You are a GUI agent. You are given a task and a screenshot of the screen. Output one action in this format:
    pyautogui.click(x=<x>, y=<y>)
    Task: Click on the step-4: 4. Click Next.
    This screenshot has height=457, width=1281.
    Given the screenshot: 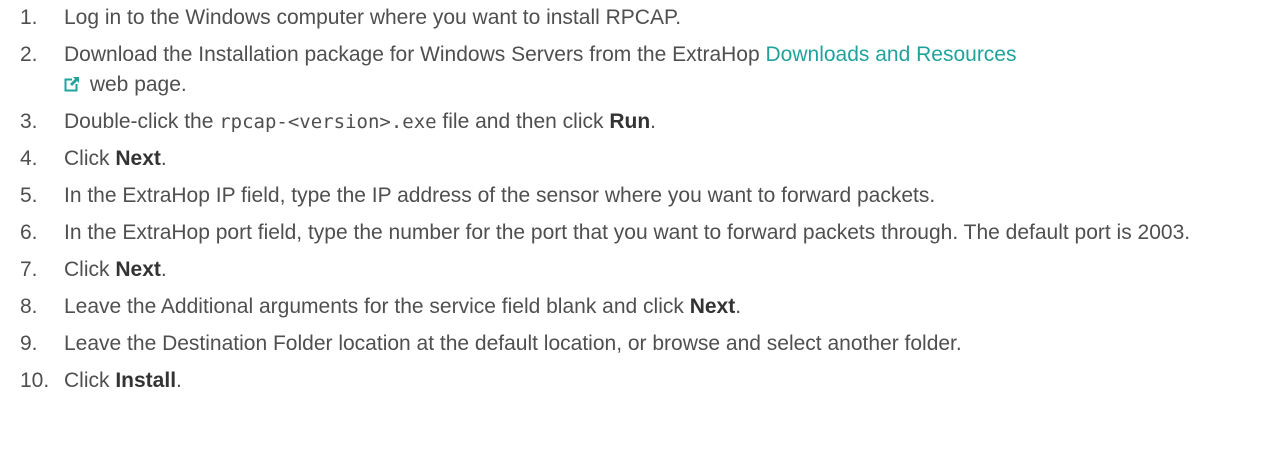 What is the action you would take?
    pyautogui.click(x=640, y=159)
    